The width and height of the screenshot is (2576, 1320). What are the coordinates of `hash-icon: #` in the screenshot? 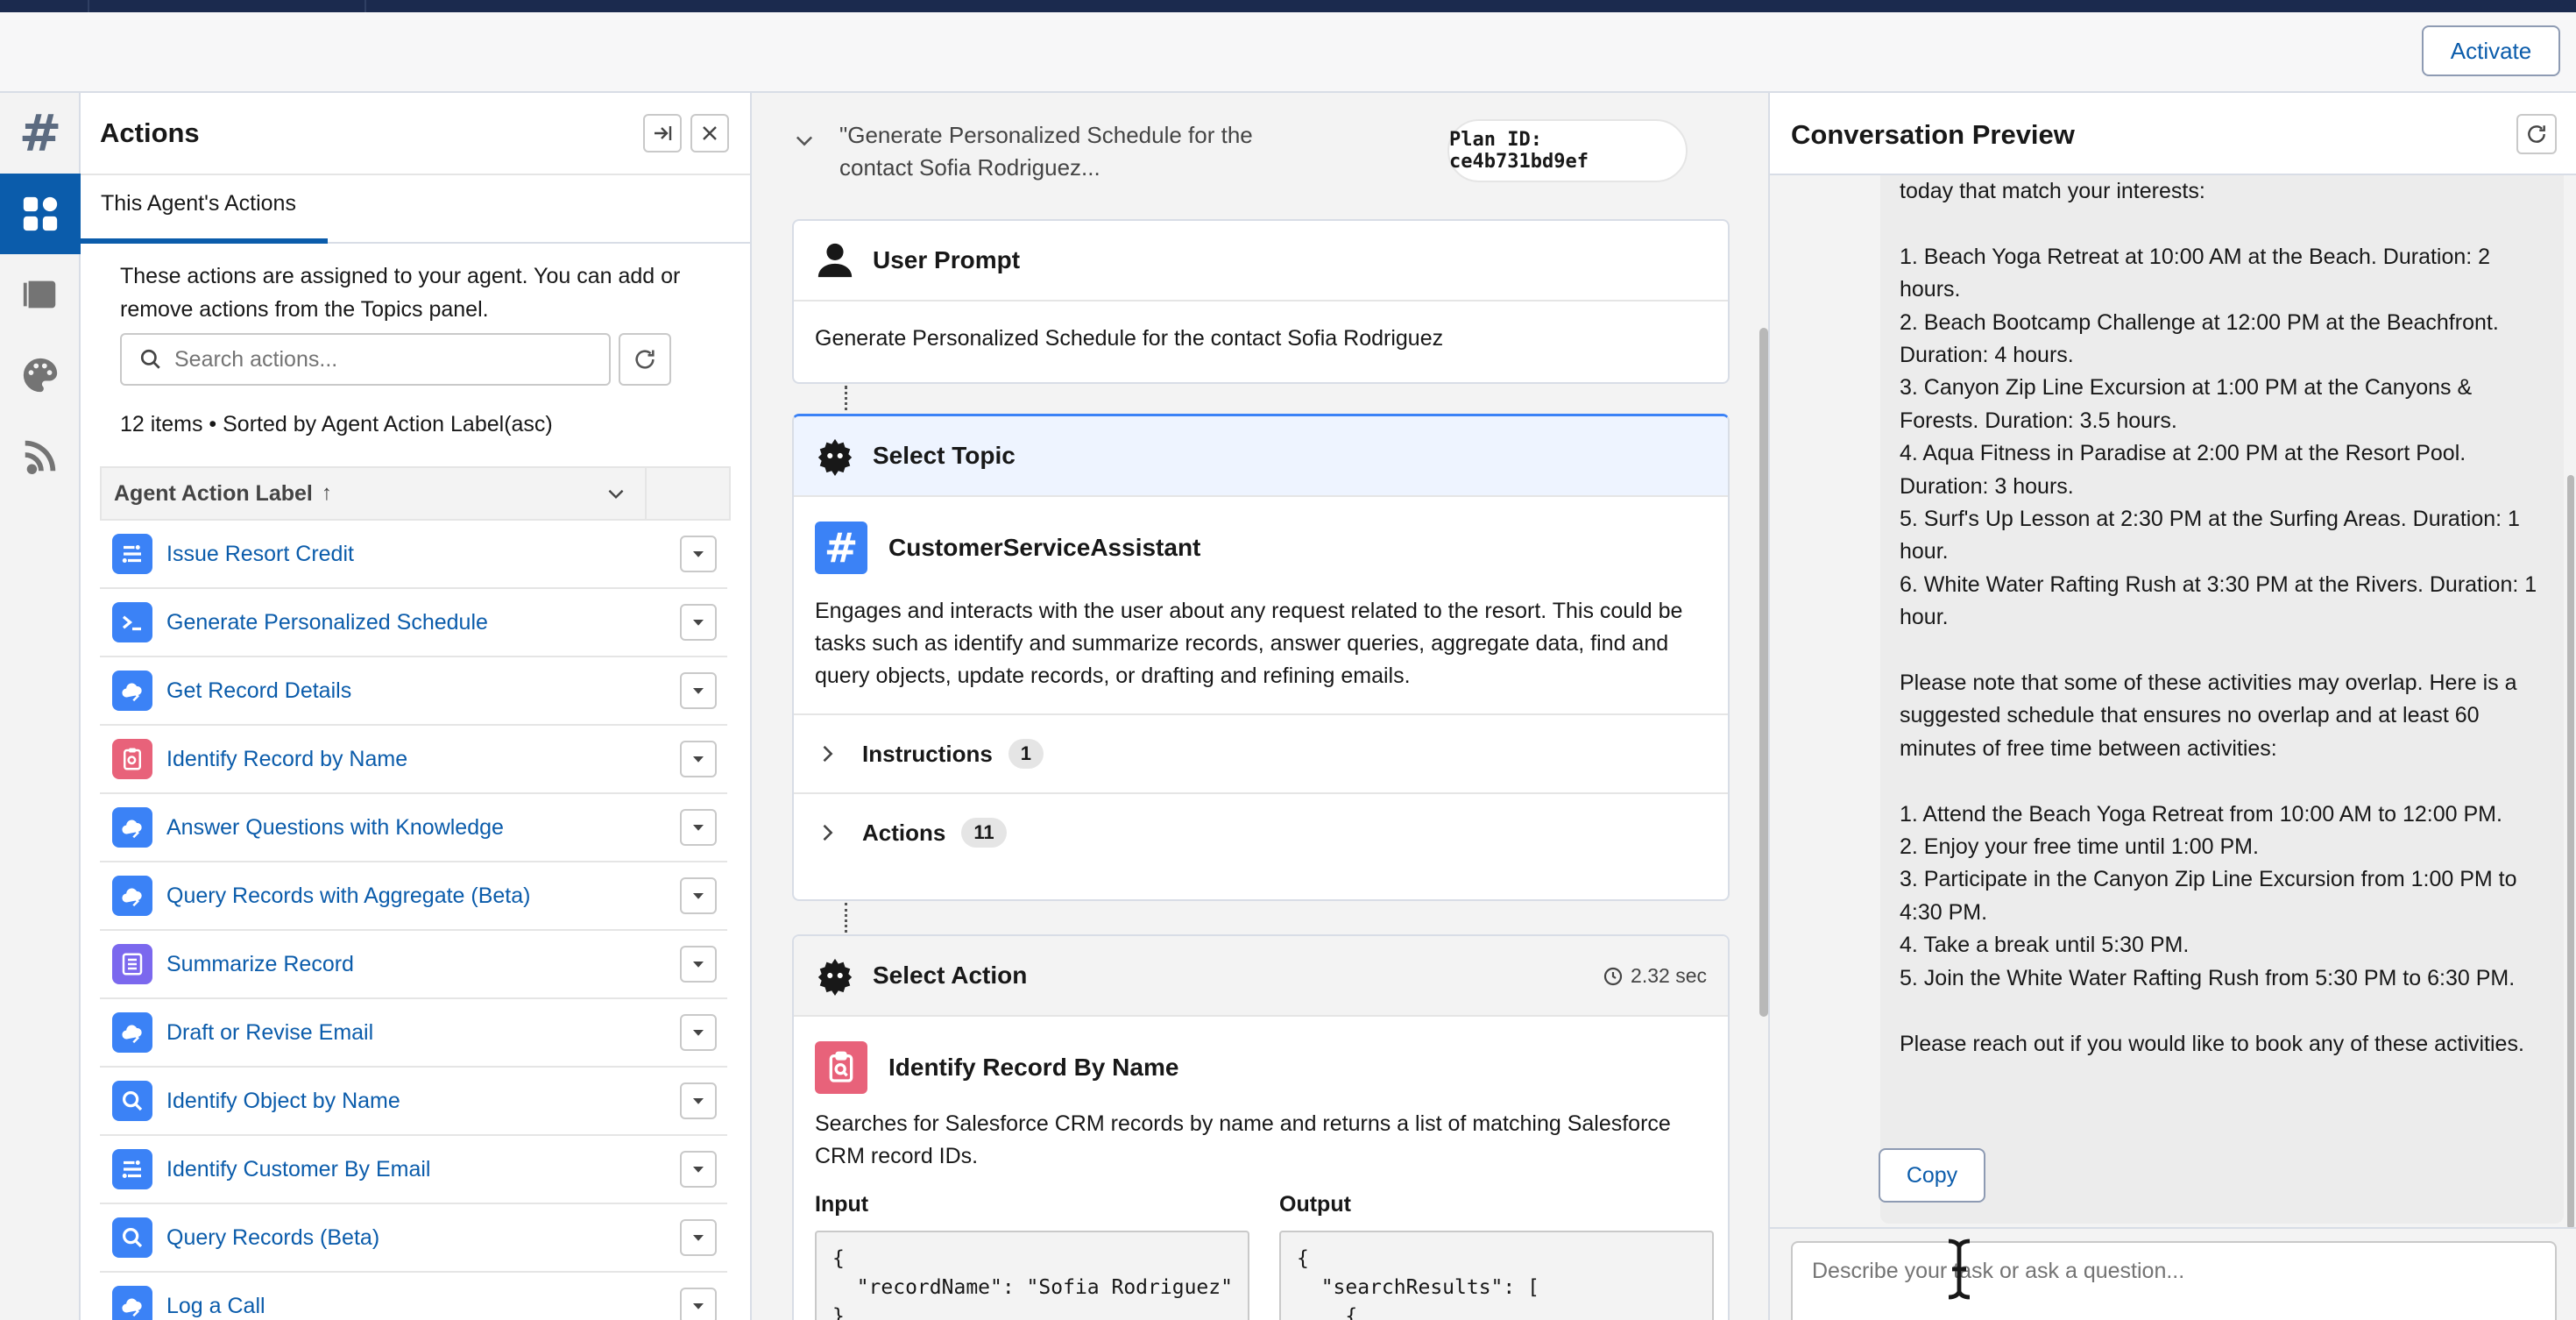 It's located at (40, 133).